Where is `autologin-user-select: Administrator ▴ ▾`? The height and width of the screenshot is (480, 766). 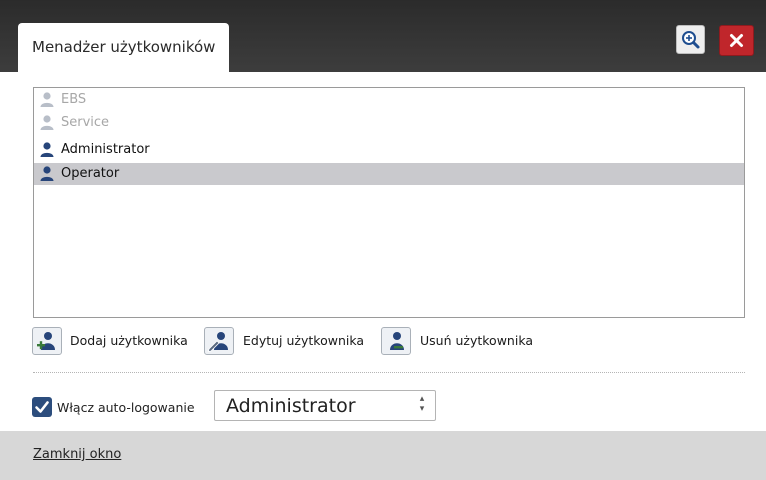 autologin-user-select: Administrator ▴ ▾ is located at coordinates (325, 405).